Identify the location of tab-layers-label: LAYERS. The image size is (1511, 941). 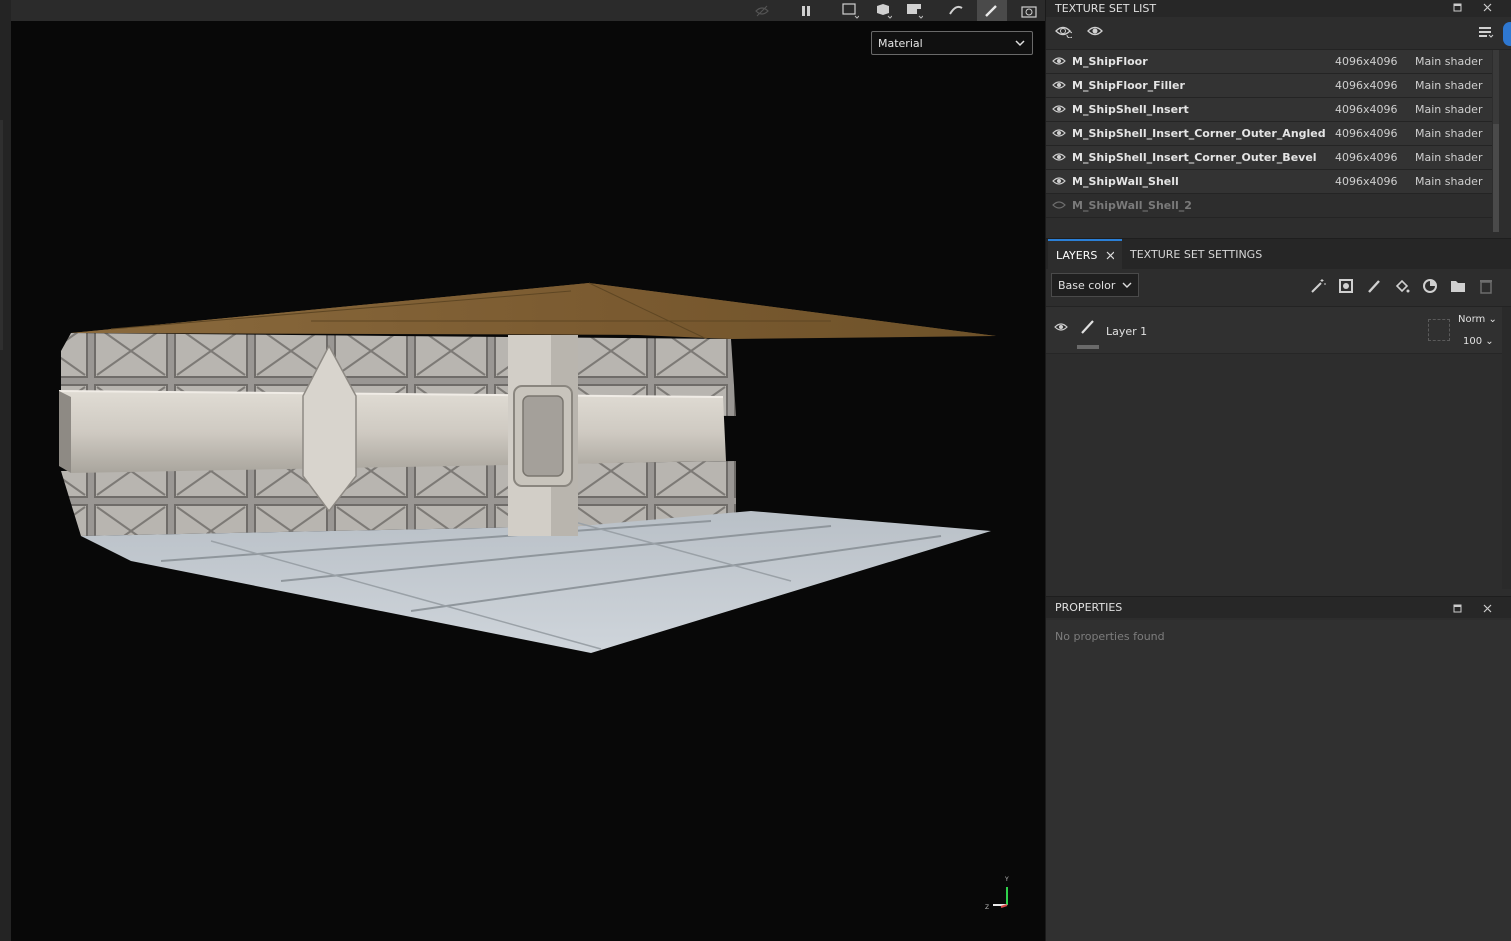
(1077, 255).